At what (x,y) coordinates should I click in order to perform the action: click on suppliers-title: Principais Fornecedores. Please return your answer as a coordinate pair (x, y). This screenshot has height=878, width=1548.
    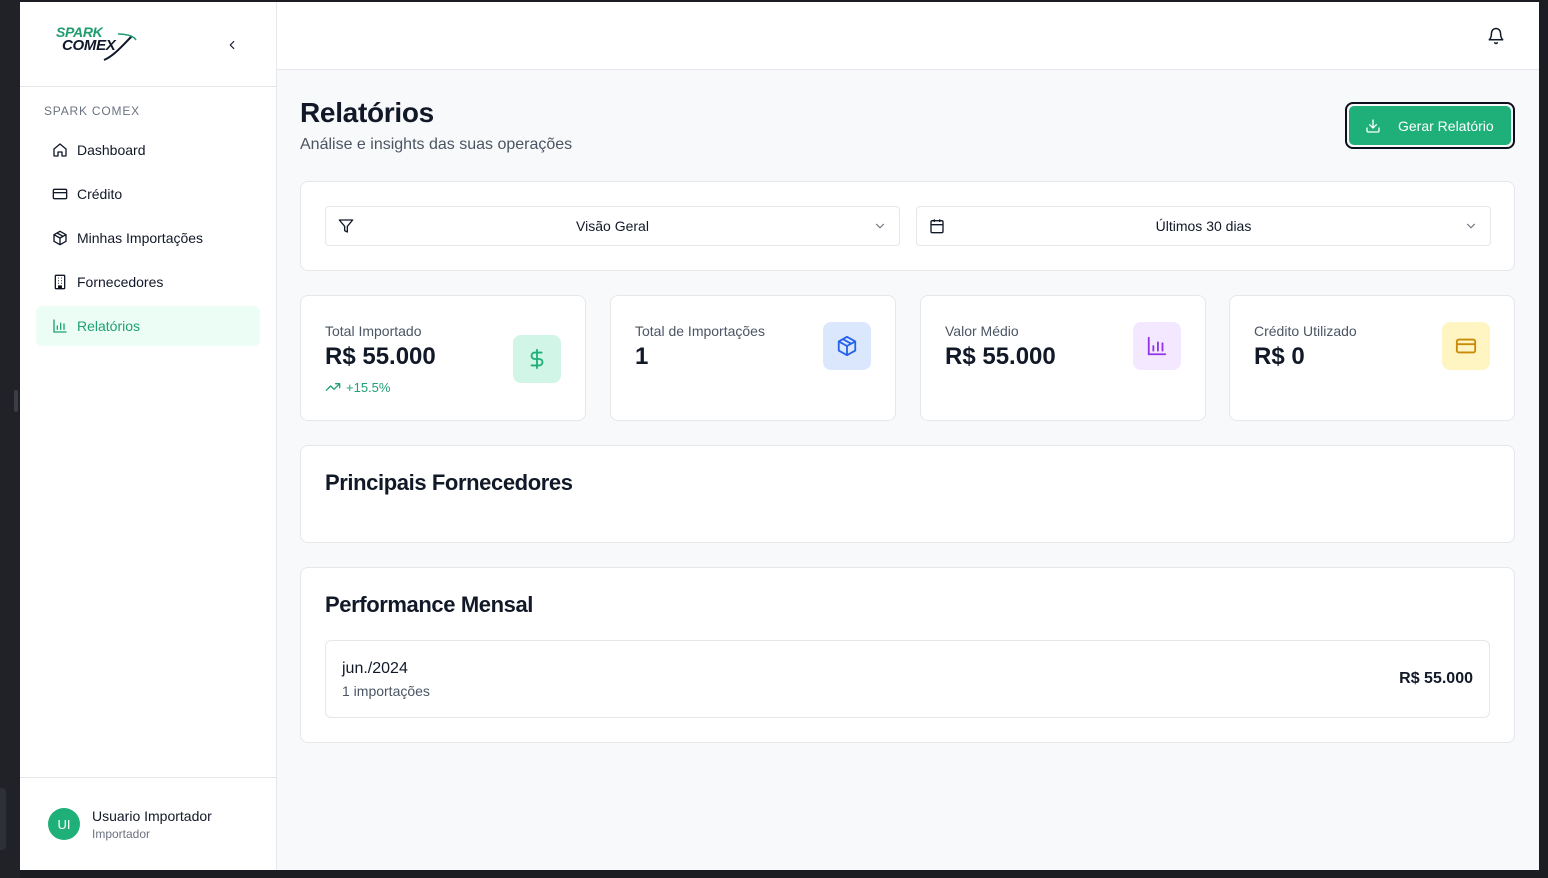
    Looking at the image, I should click on (449, 482).